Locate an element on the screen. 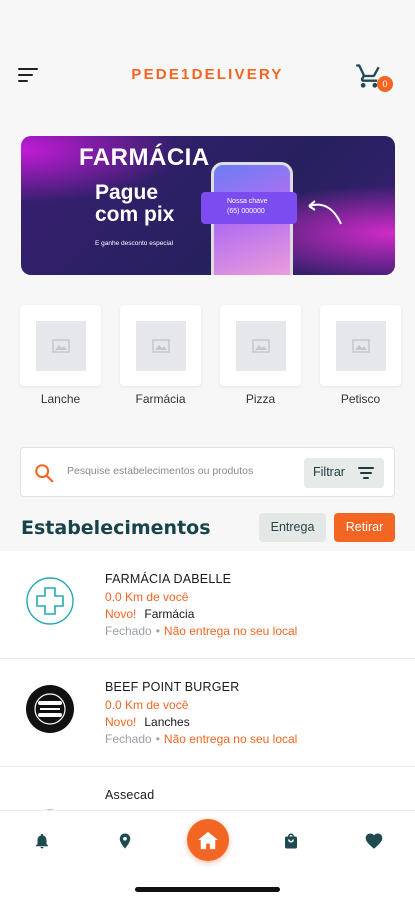 The height and width of the screenshot is (900, 415). store-name: Assecad is located at coordinates (130, 795).